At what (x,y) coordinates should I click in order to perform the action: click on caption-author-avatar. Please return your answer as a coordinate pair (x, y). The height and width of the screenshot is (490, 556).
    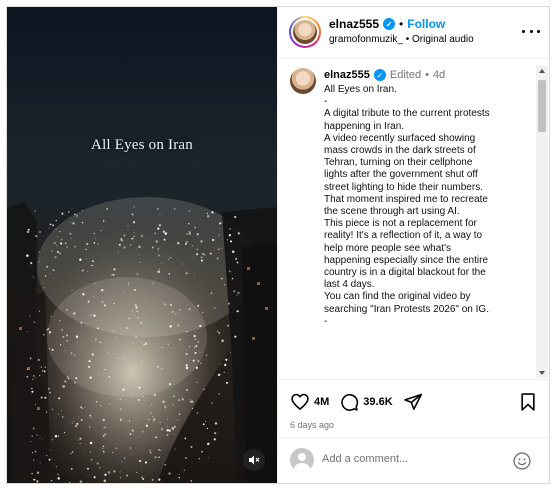
    Looking at the image, I should click on (303, 81).